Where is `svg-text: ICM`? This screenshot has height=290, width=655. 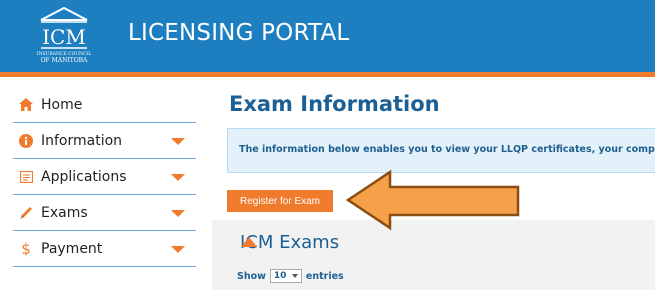 svg-text: ICM is located at coordinates (64, 37).